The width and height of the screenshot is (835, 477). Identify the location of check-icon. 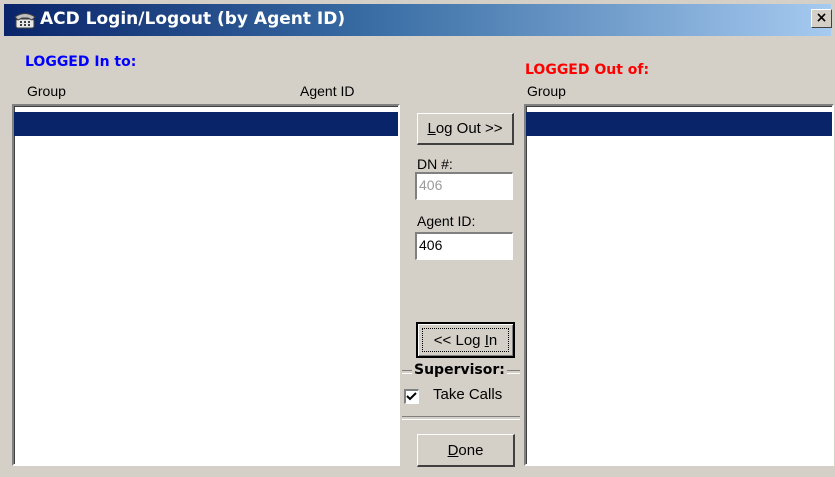
(411, 396).